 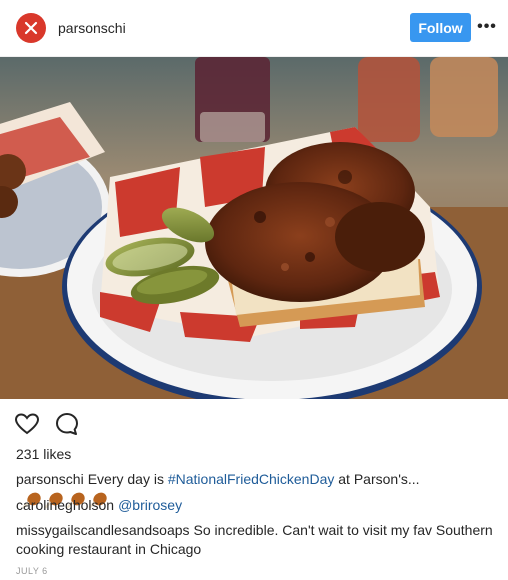 What do you see at coordinates (486, 27) in the screenshot?
I see `more-options-icon: •••` at bounding box center [486, 27].